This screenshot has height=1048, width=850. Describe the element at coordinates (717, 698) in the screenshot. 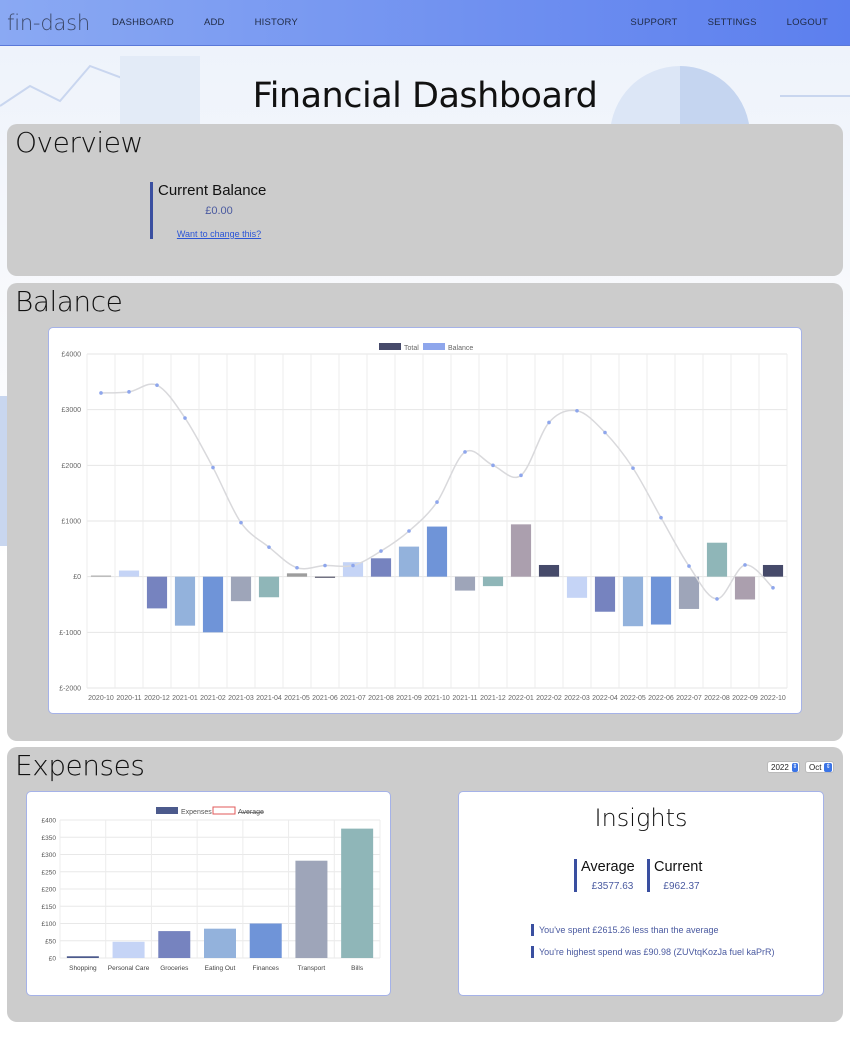

I see `x-tick-label: 2022-08` at that location.